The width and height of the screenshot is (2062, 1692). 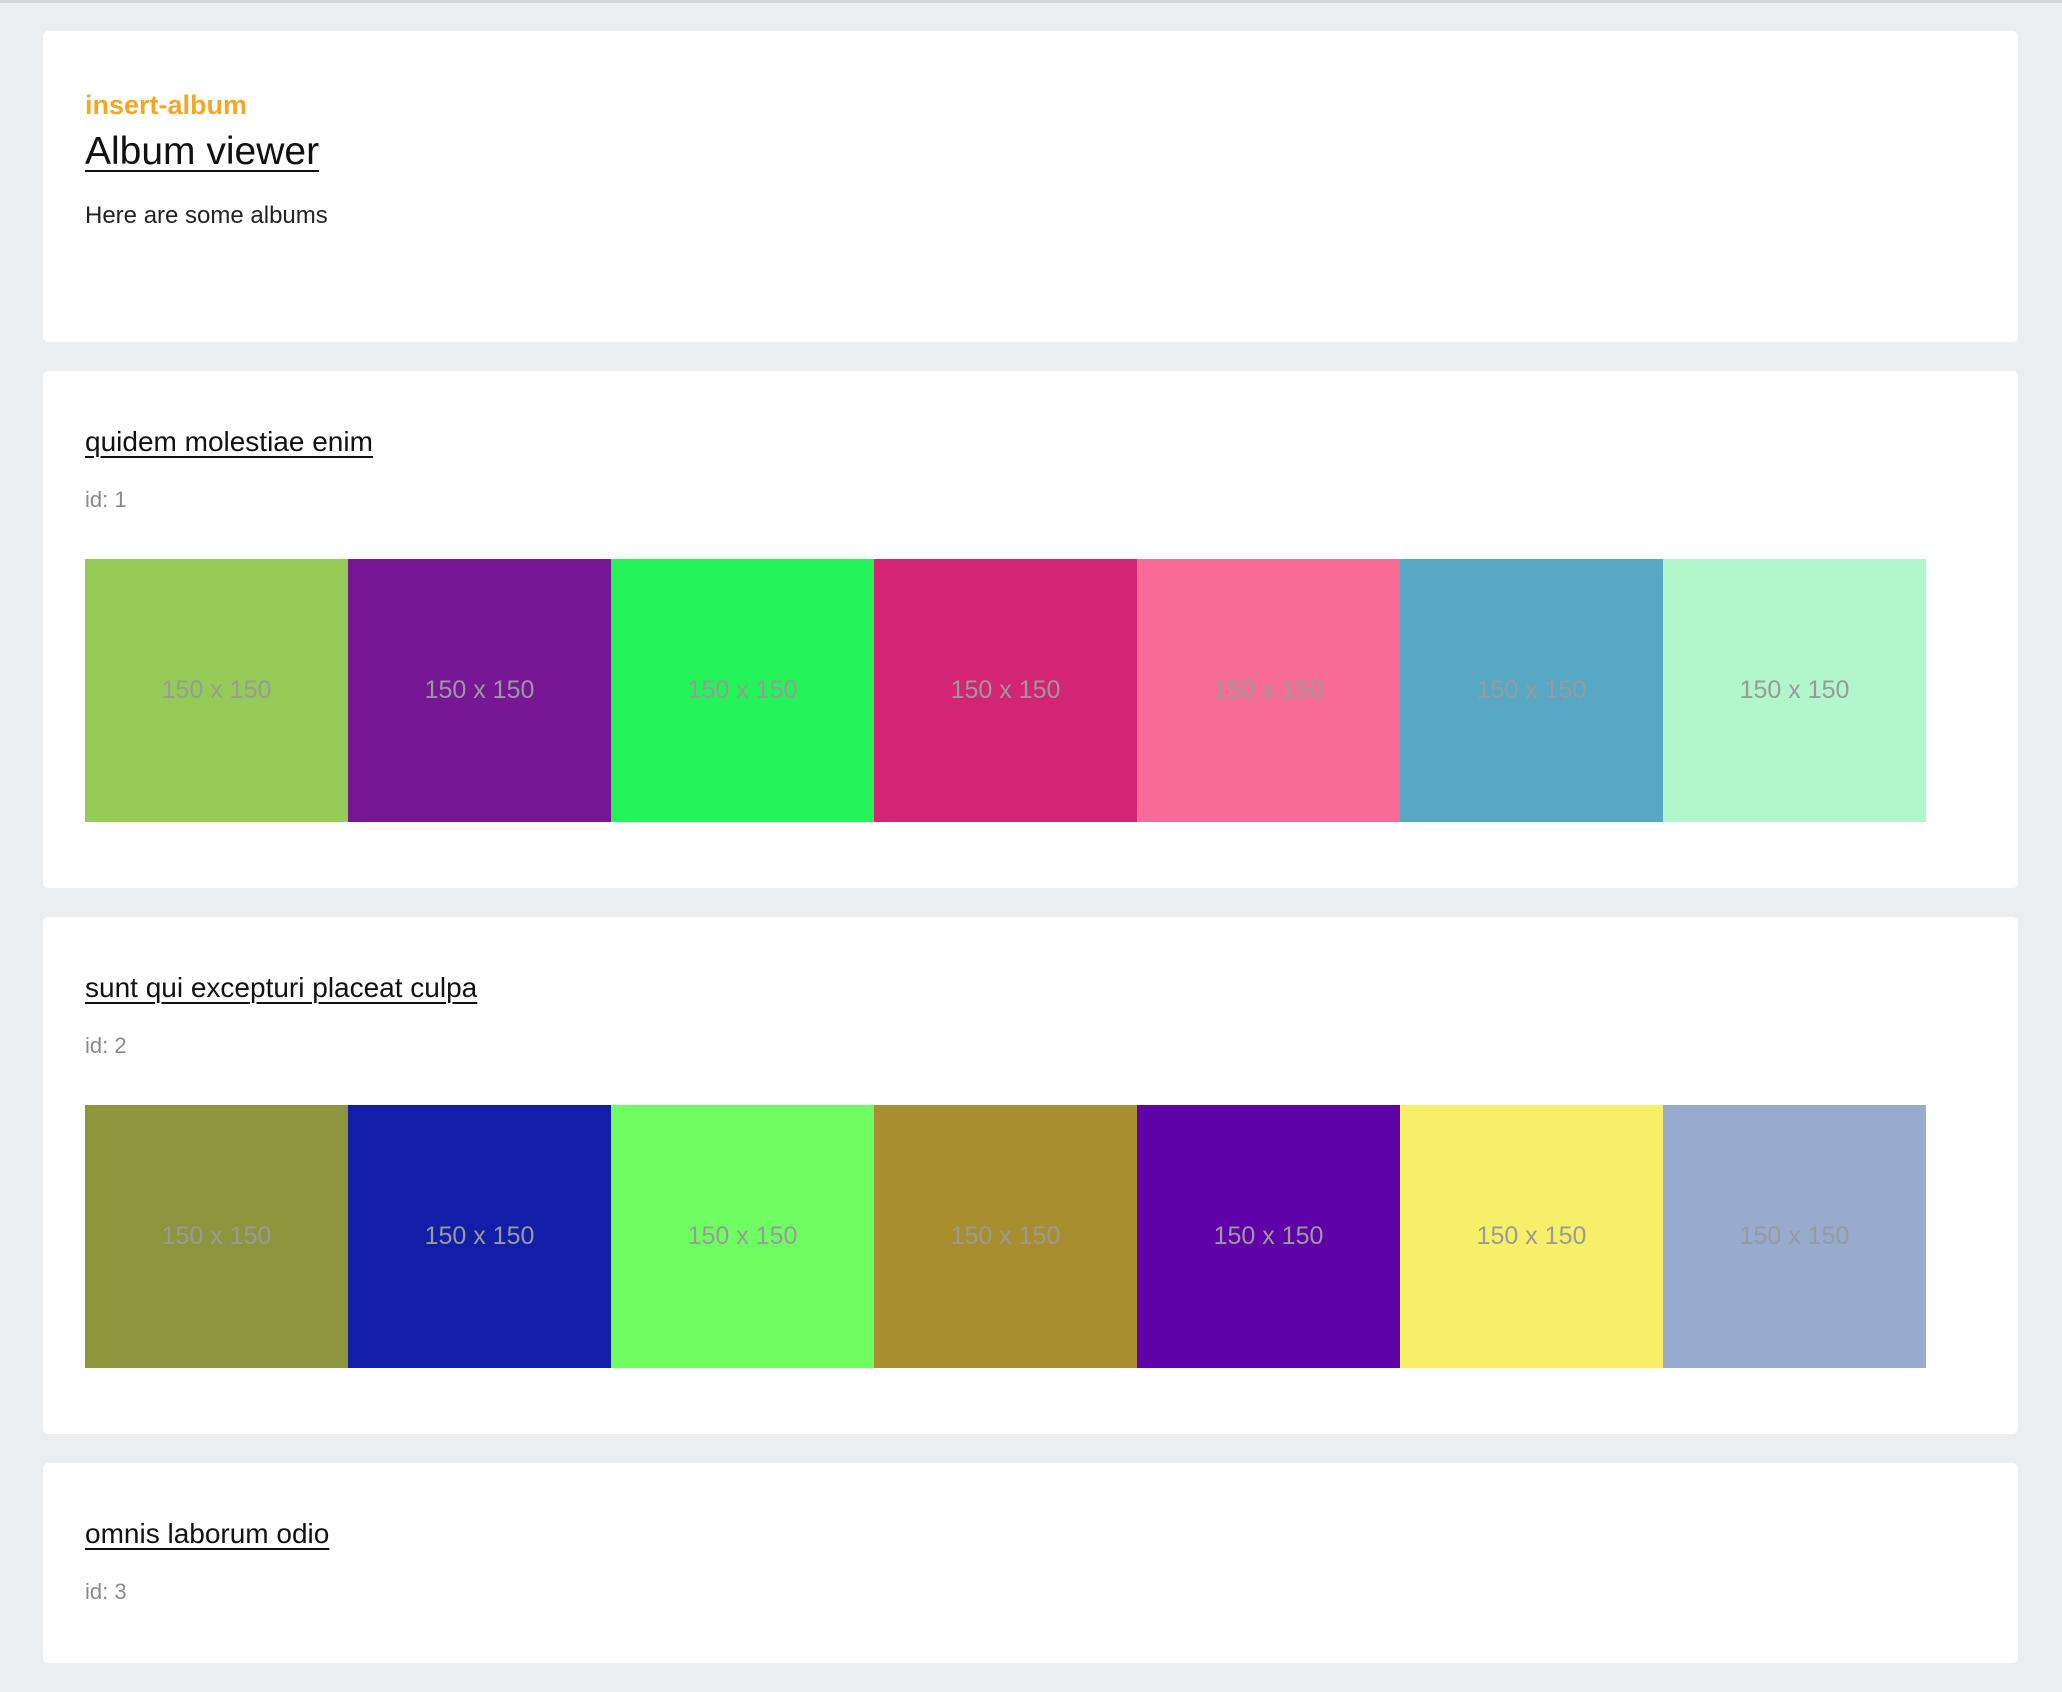 I want to click on page-title: Album viewer, so click(x=1030, y=152).